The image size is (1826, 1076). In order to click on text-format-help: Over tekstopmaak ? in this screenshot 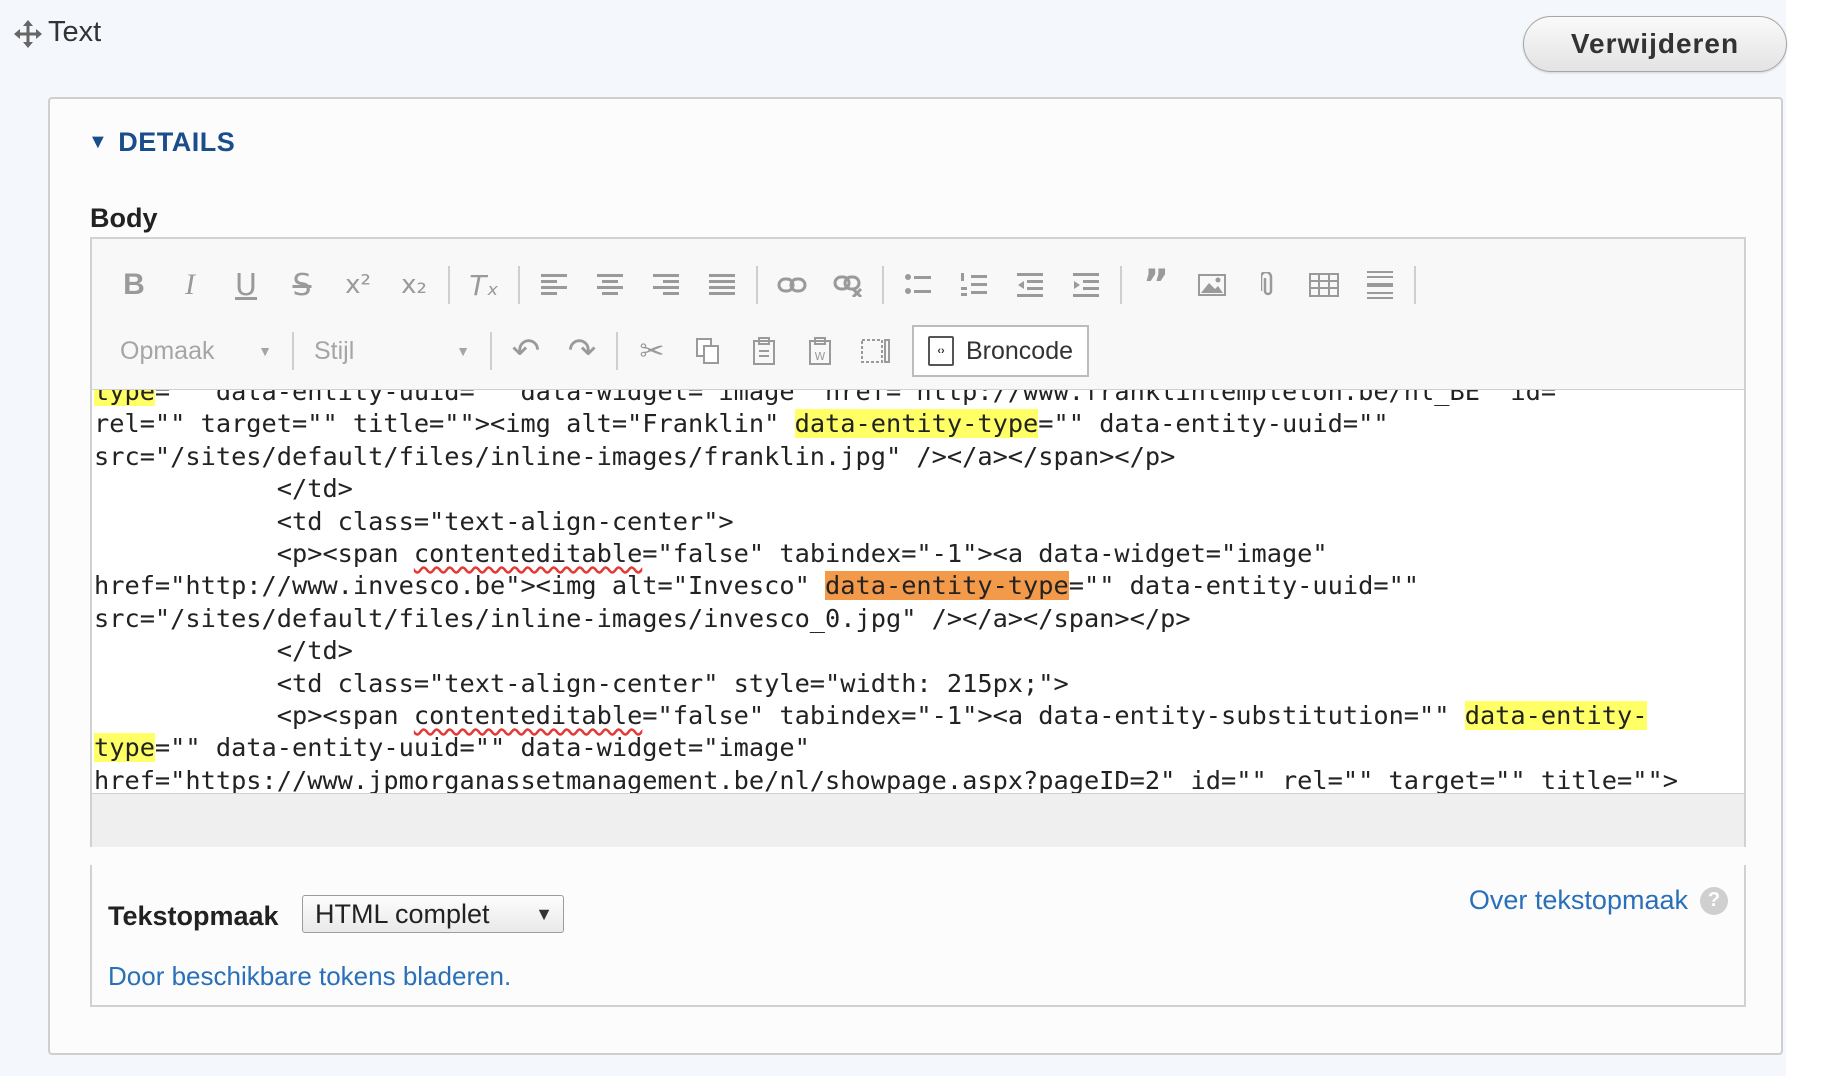, I will do `click(1598, 900)`.